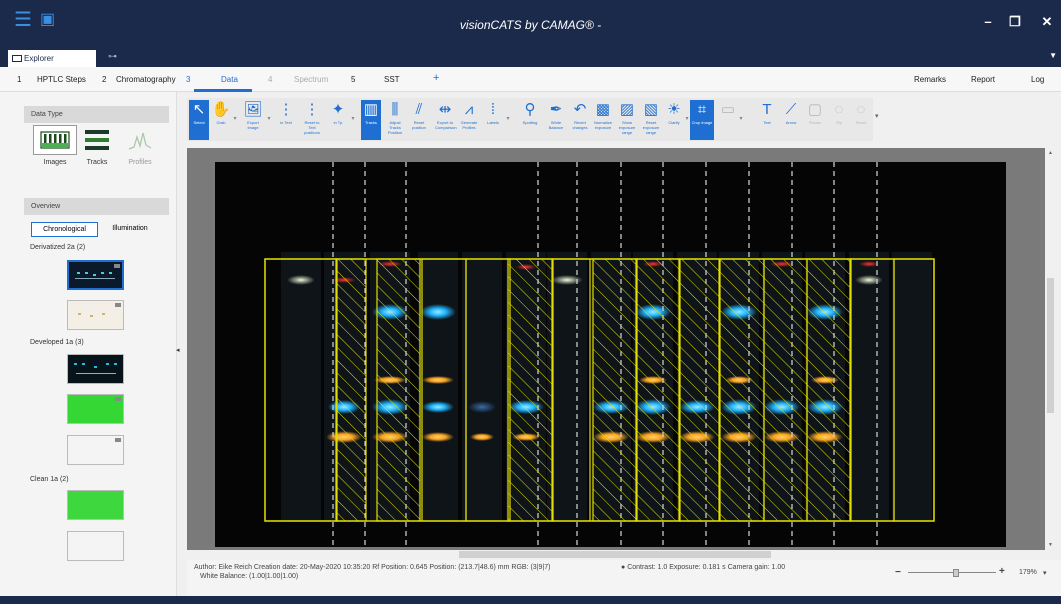  Describe the element at coordinates (702, 120) in the screenshot. I see `crop-image-button: ⌗ Crop image` at that location.